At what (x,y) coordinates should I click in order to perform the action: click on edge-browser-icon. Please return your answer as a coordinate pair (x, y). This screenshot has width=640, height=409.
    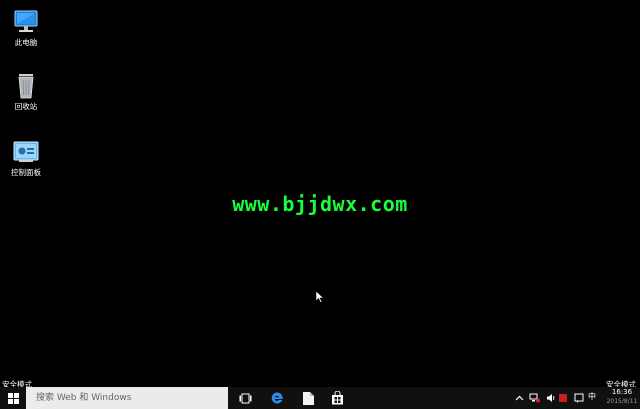
    Looking at the image, I should click on (277, 398).